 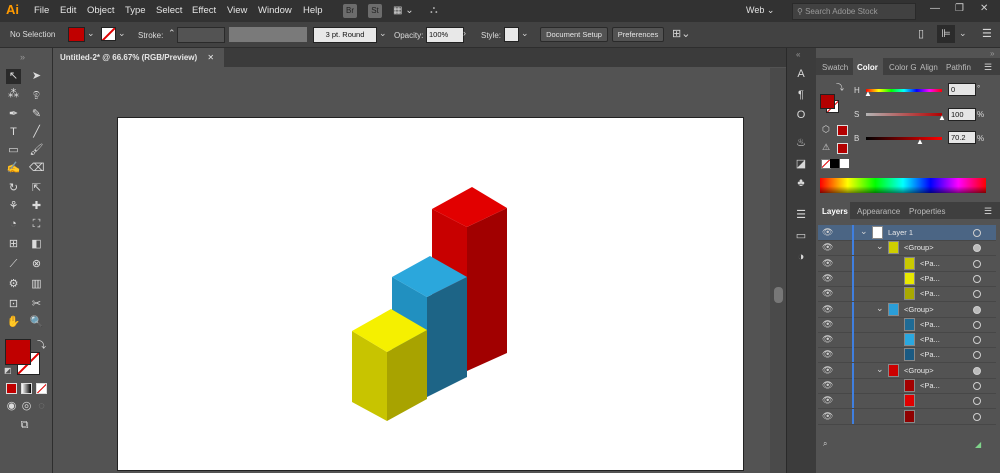 What do you see at coordinates (8, 370) in the screenshot?
I see `default-colors-icon: ◩` at bounding box center [8, 370].